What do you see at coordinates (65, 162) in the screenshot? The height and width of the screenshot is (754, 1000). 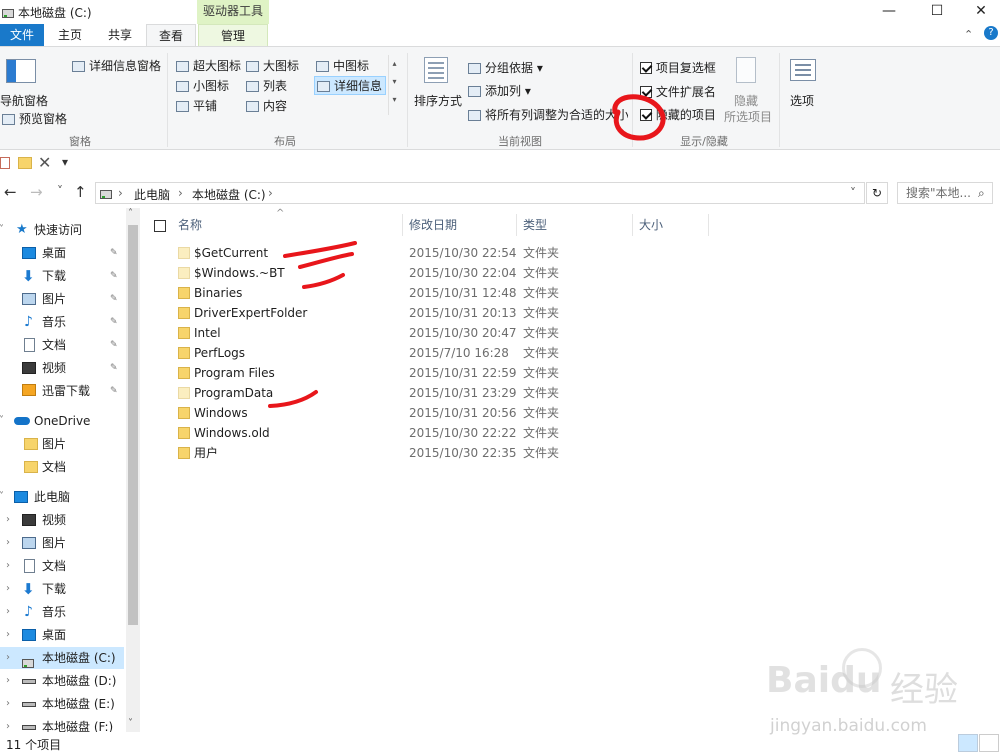 I see `qat-dropdown-icon: ▾` at bounding box center [65, 162].